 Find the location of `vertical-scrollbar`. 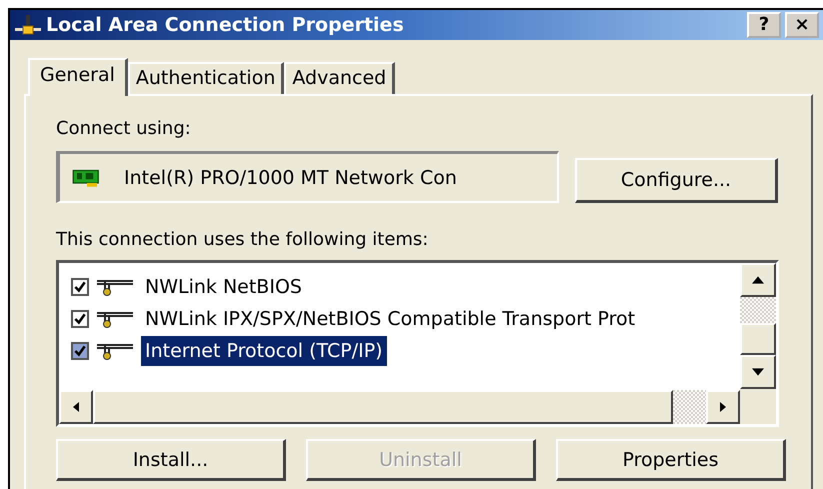

vertical-scrollbar is located at coordinates (758, 326).